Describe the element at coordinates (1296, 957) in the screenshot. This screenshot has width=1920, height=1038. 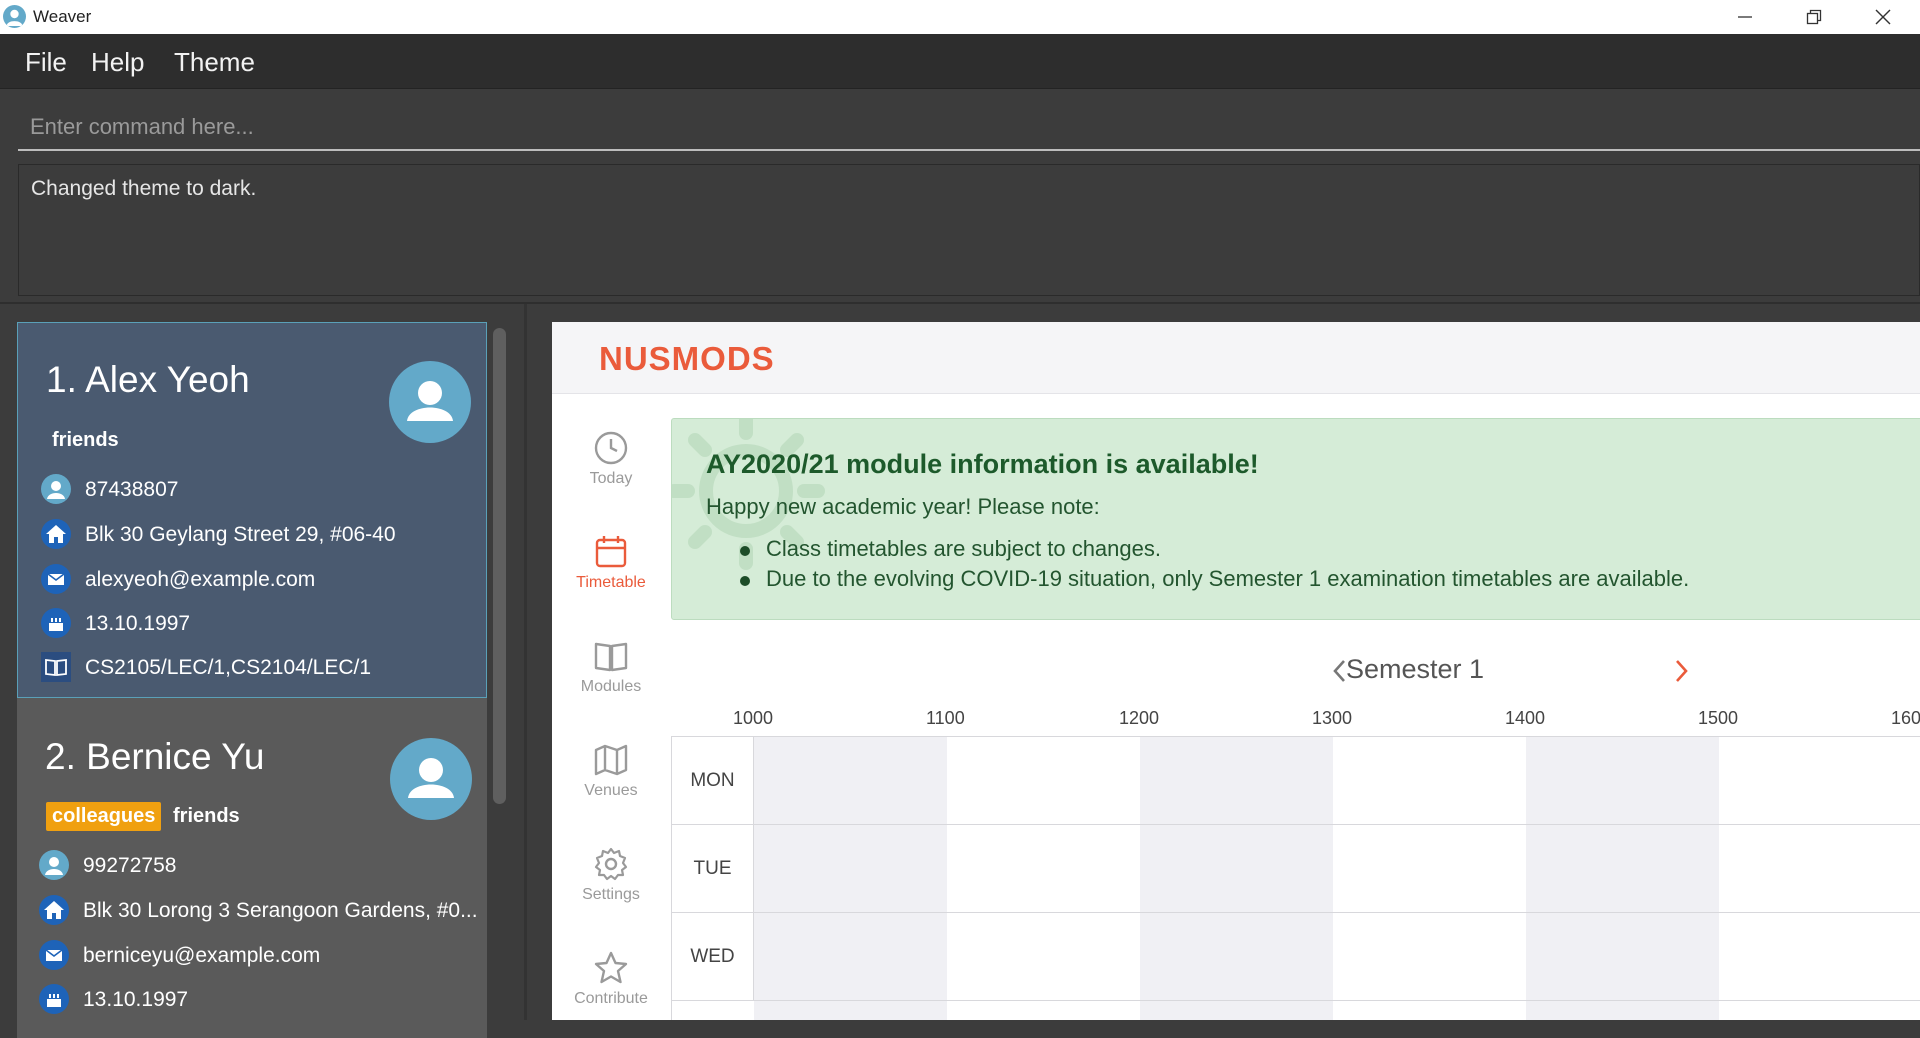
I see `timetable-row-wed: WED` at that location.